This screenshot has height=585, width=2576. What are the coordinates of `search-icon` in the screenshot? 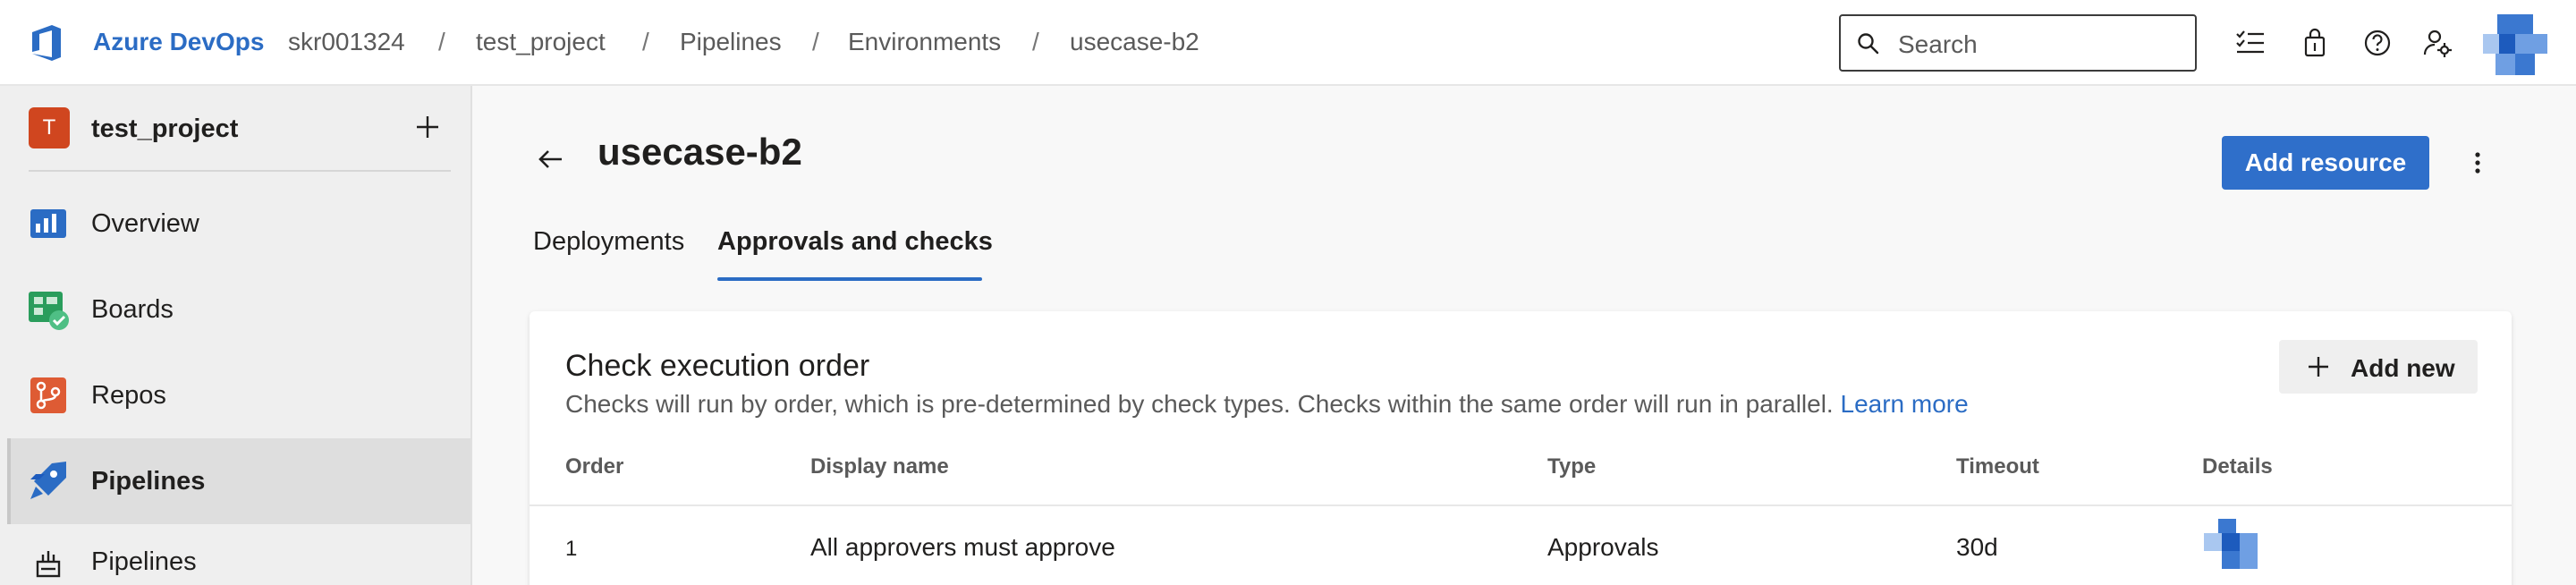 It's located at (1868, 44).